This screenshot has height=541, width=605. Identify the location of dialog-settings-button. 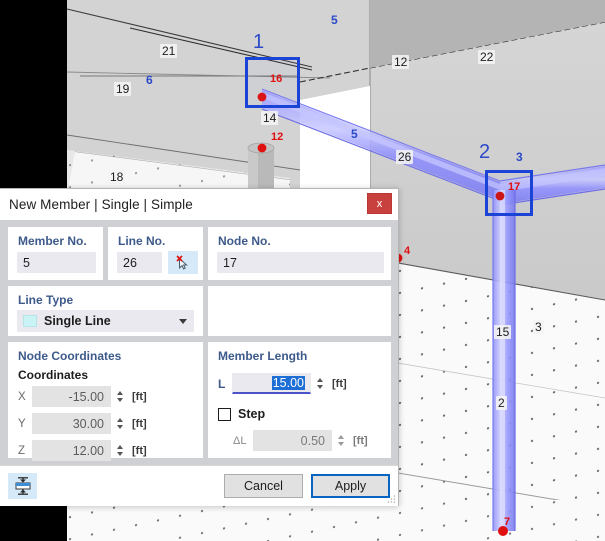
(22, 486).